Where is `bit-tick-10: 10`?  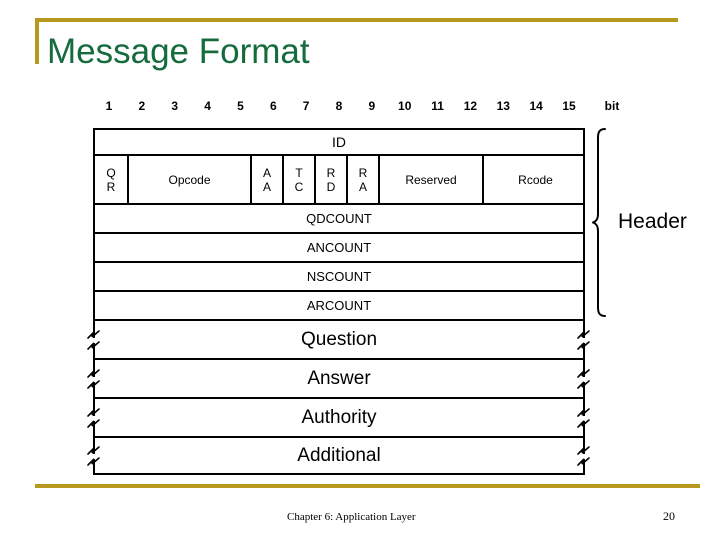 bit-tick-10: 10 is located at coordinates (405, 106).